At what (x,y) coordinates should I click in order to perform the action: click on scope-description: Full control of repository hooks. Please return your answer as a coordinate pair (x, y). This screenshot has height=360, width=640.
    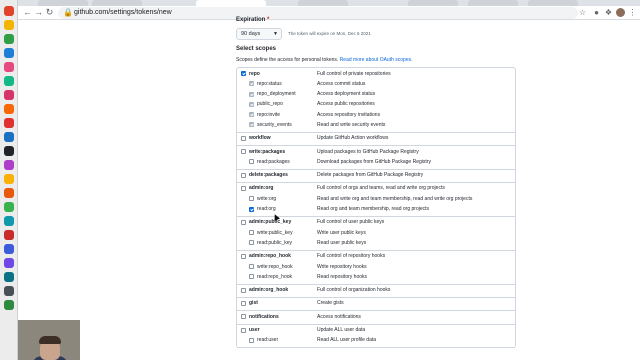
    Looking at the image, I should click on (351, 256).